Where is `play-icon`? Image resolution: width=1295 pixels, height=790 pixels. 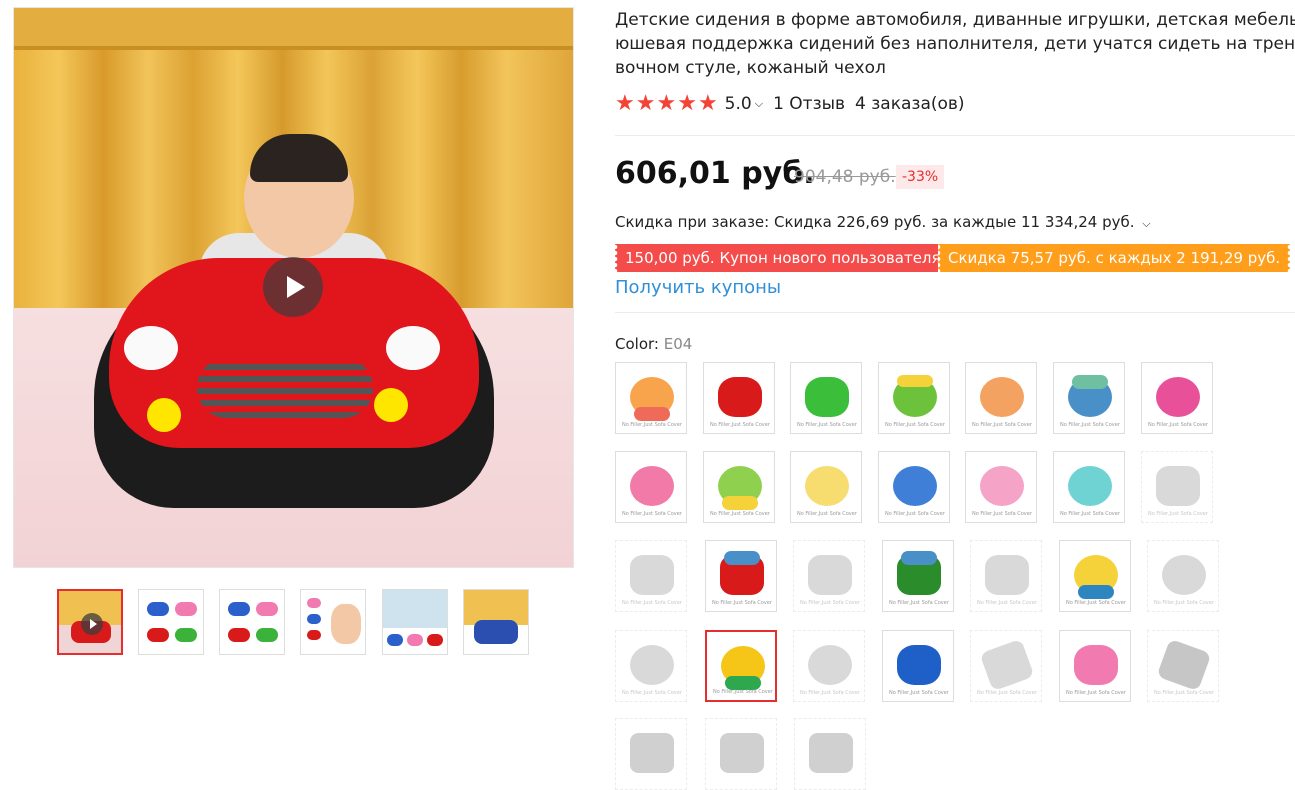
play-icon is located at coordinates (295, 287).